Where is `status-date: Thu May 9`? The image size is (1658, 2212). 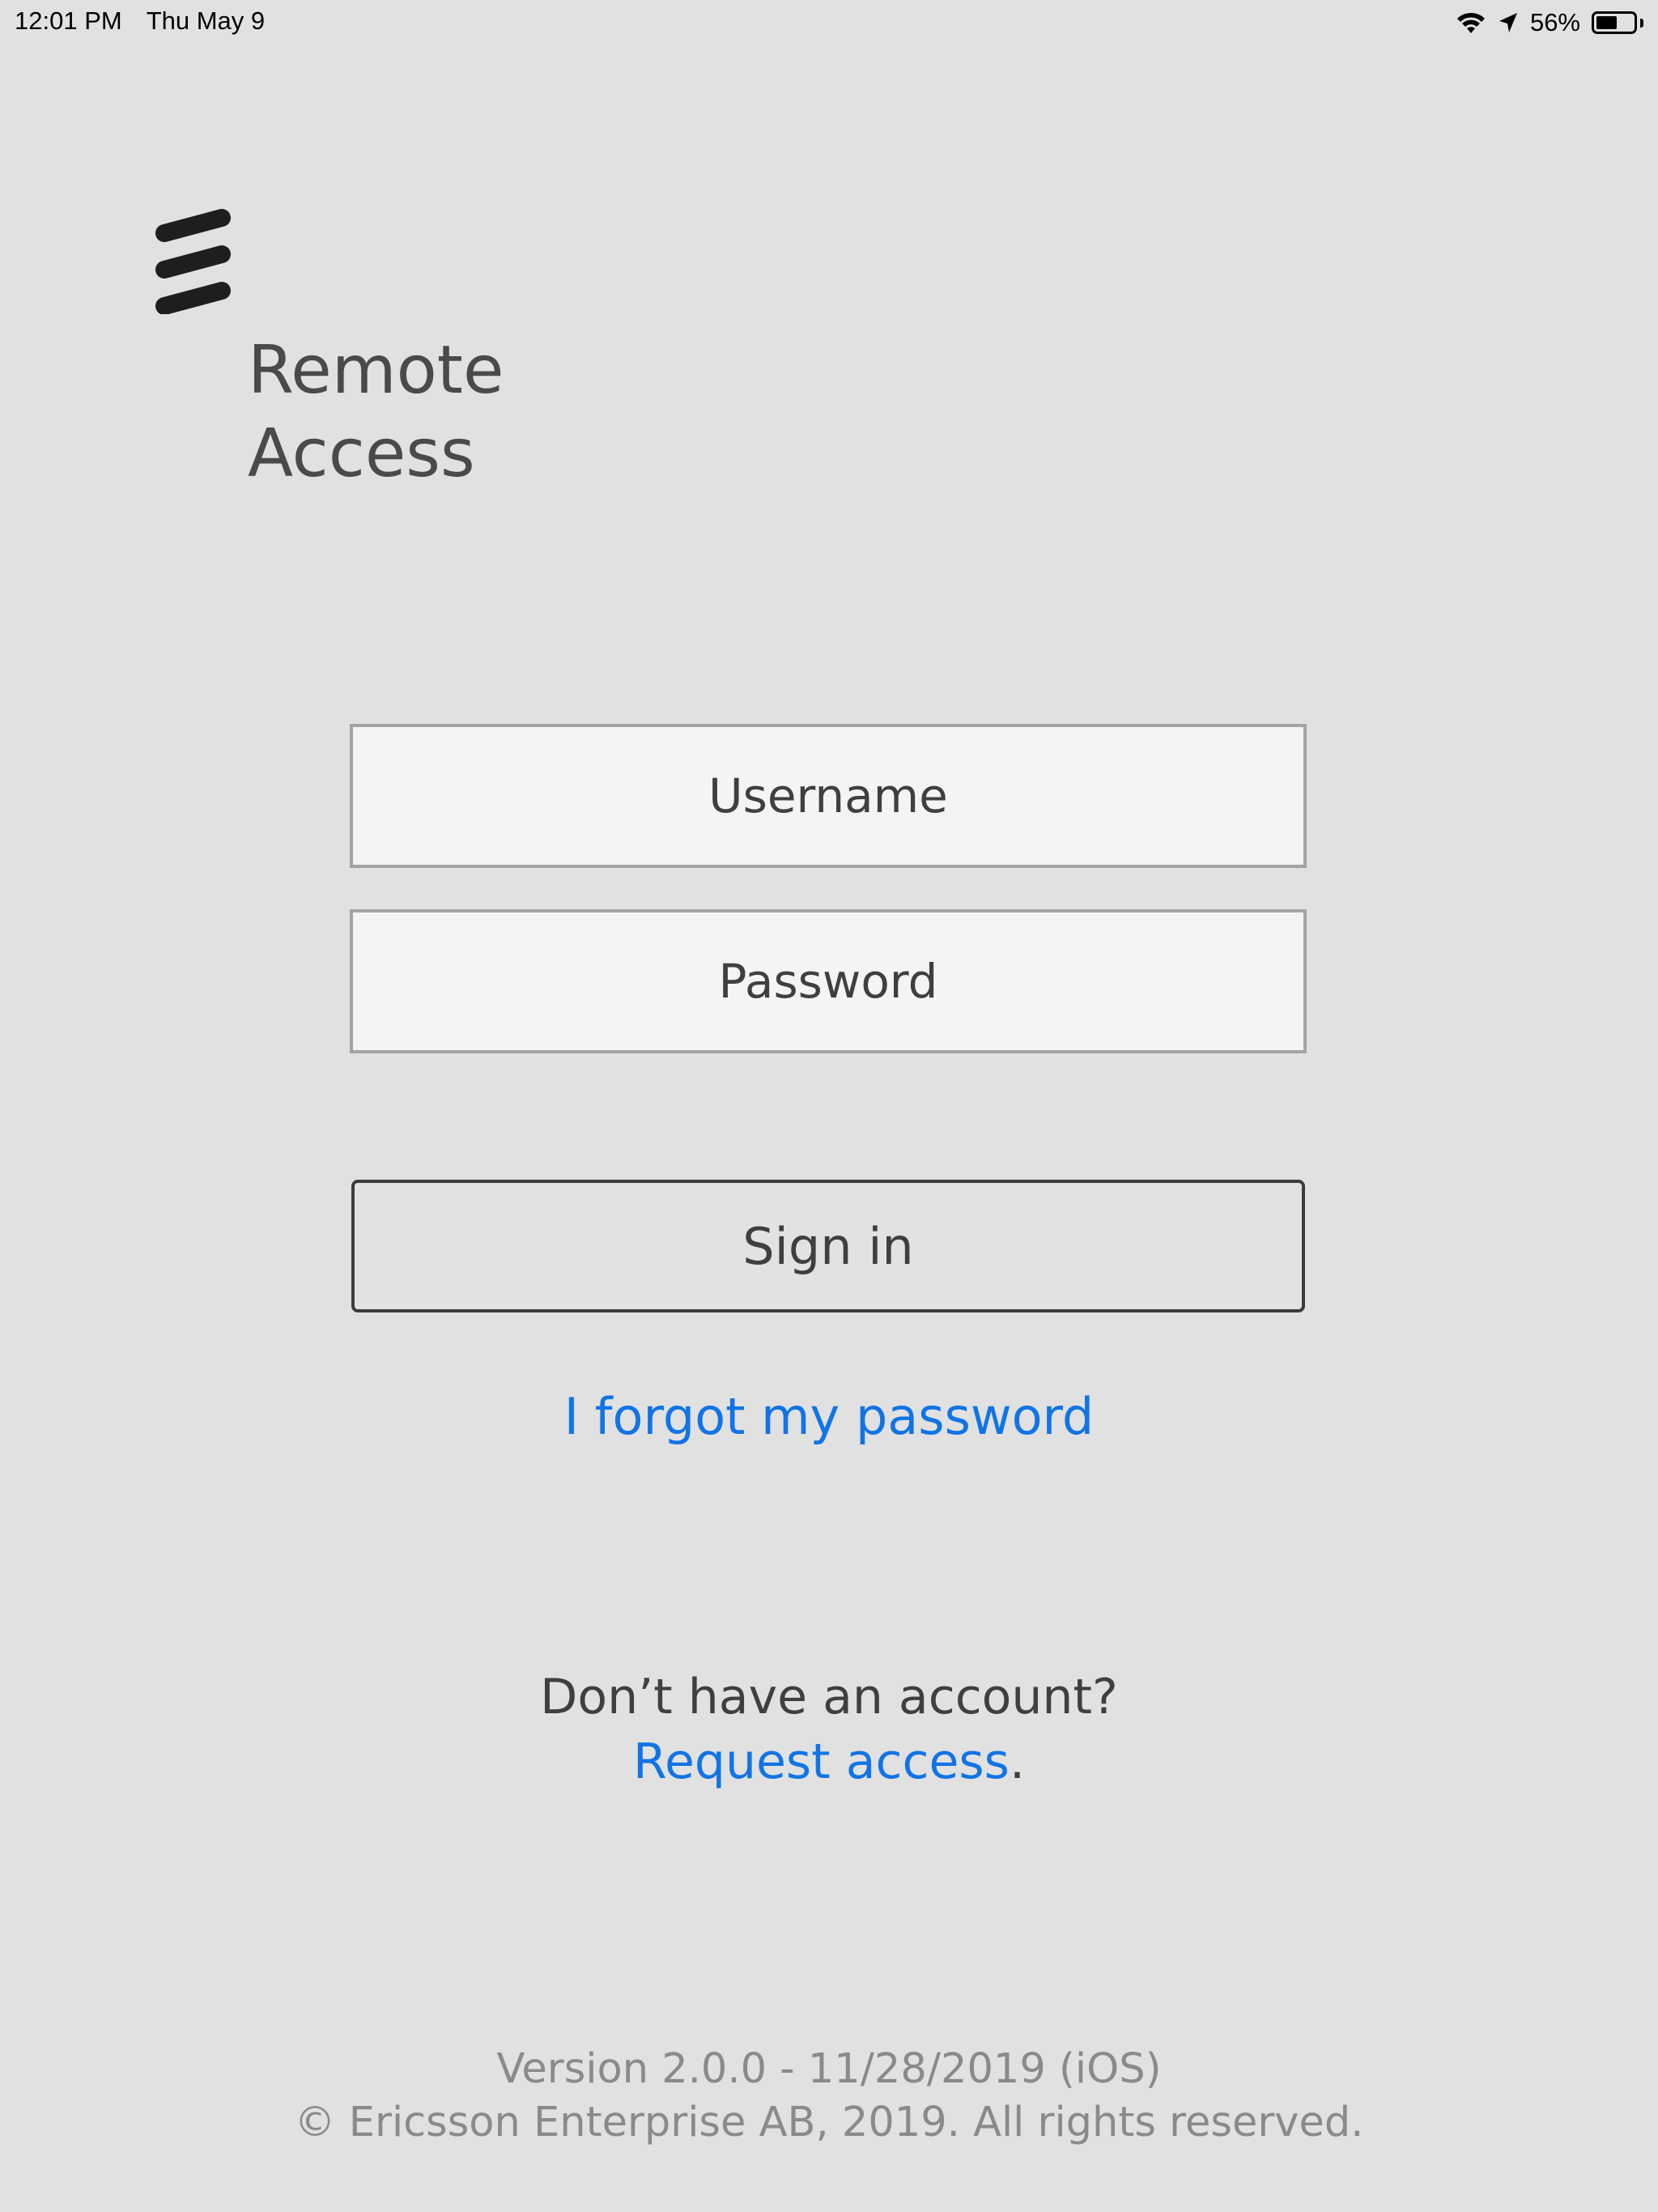 status-date: Thu May 9 is located at coordinates (206, 21).